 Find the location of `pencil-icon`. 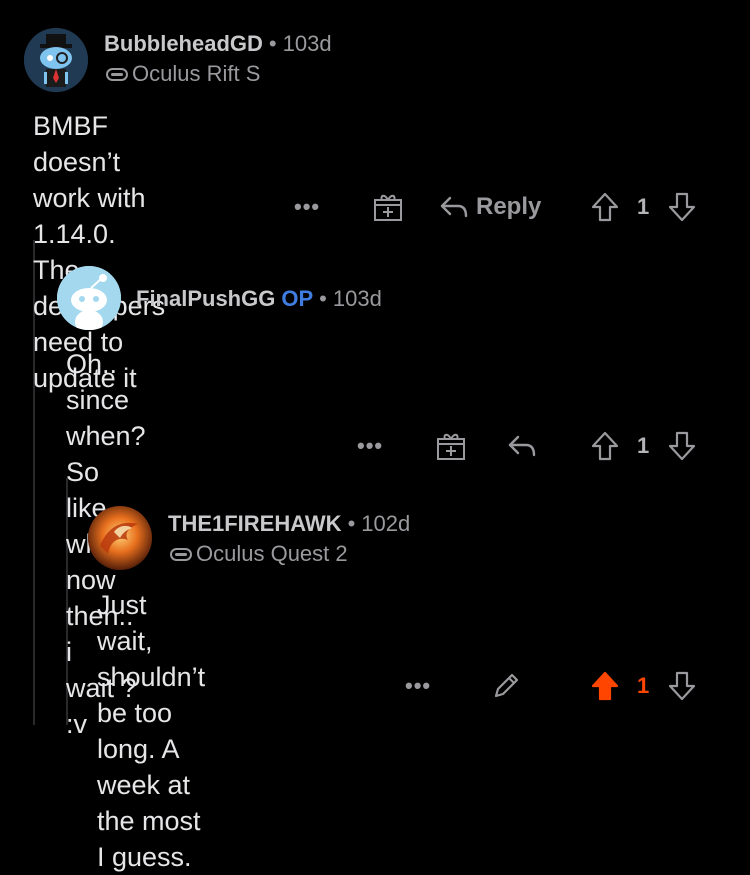

pencil-icon is located at coordinates (506, 685).